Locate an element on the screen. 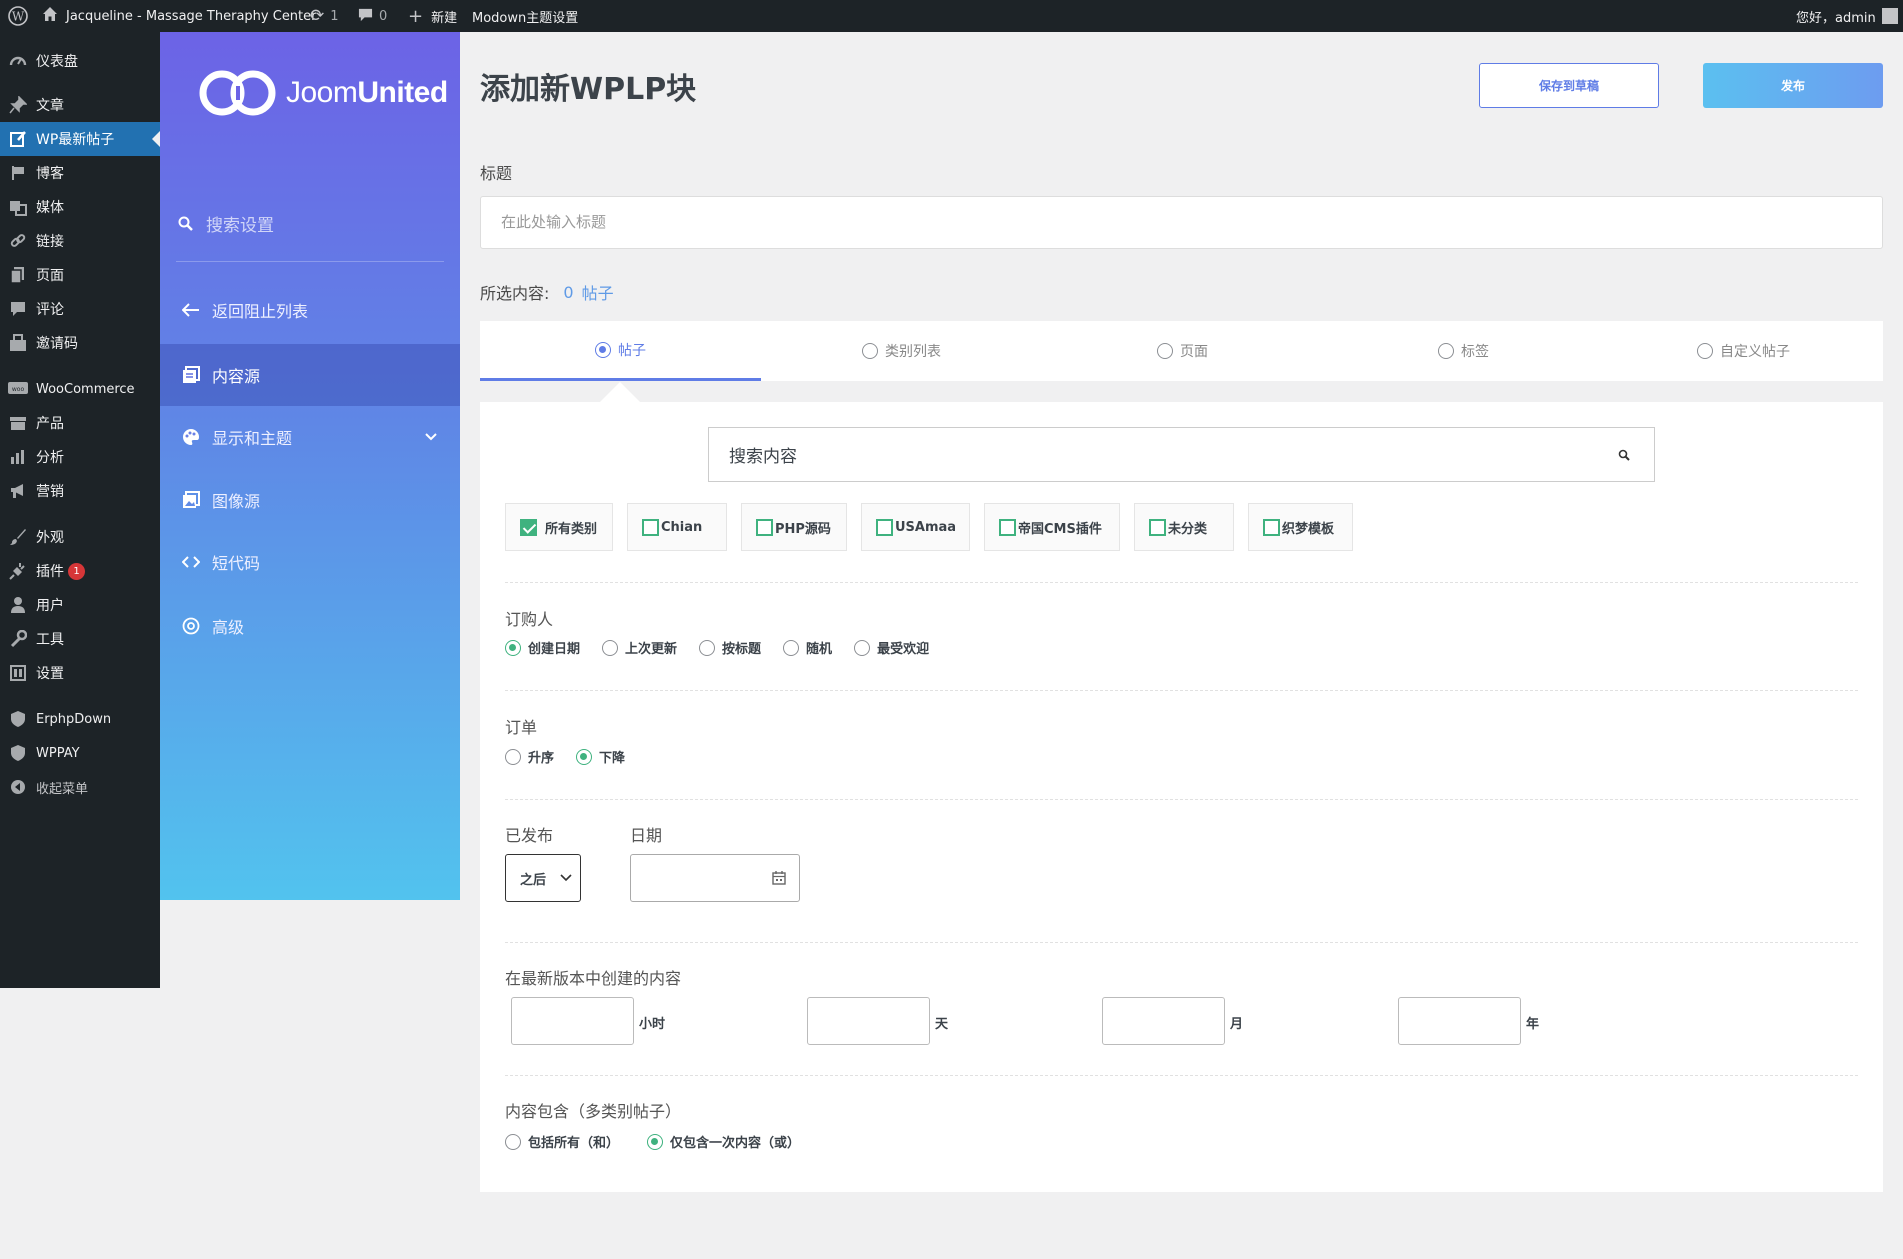 The width and height of the screenshot is (1903, 1259). menu-item-links: 链接 is located at coordinates (80, 241).